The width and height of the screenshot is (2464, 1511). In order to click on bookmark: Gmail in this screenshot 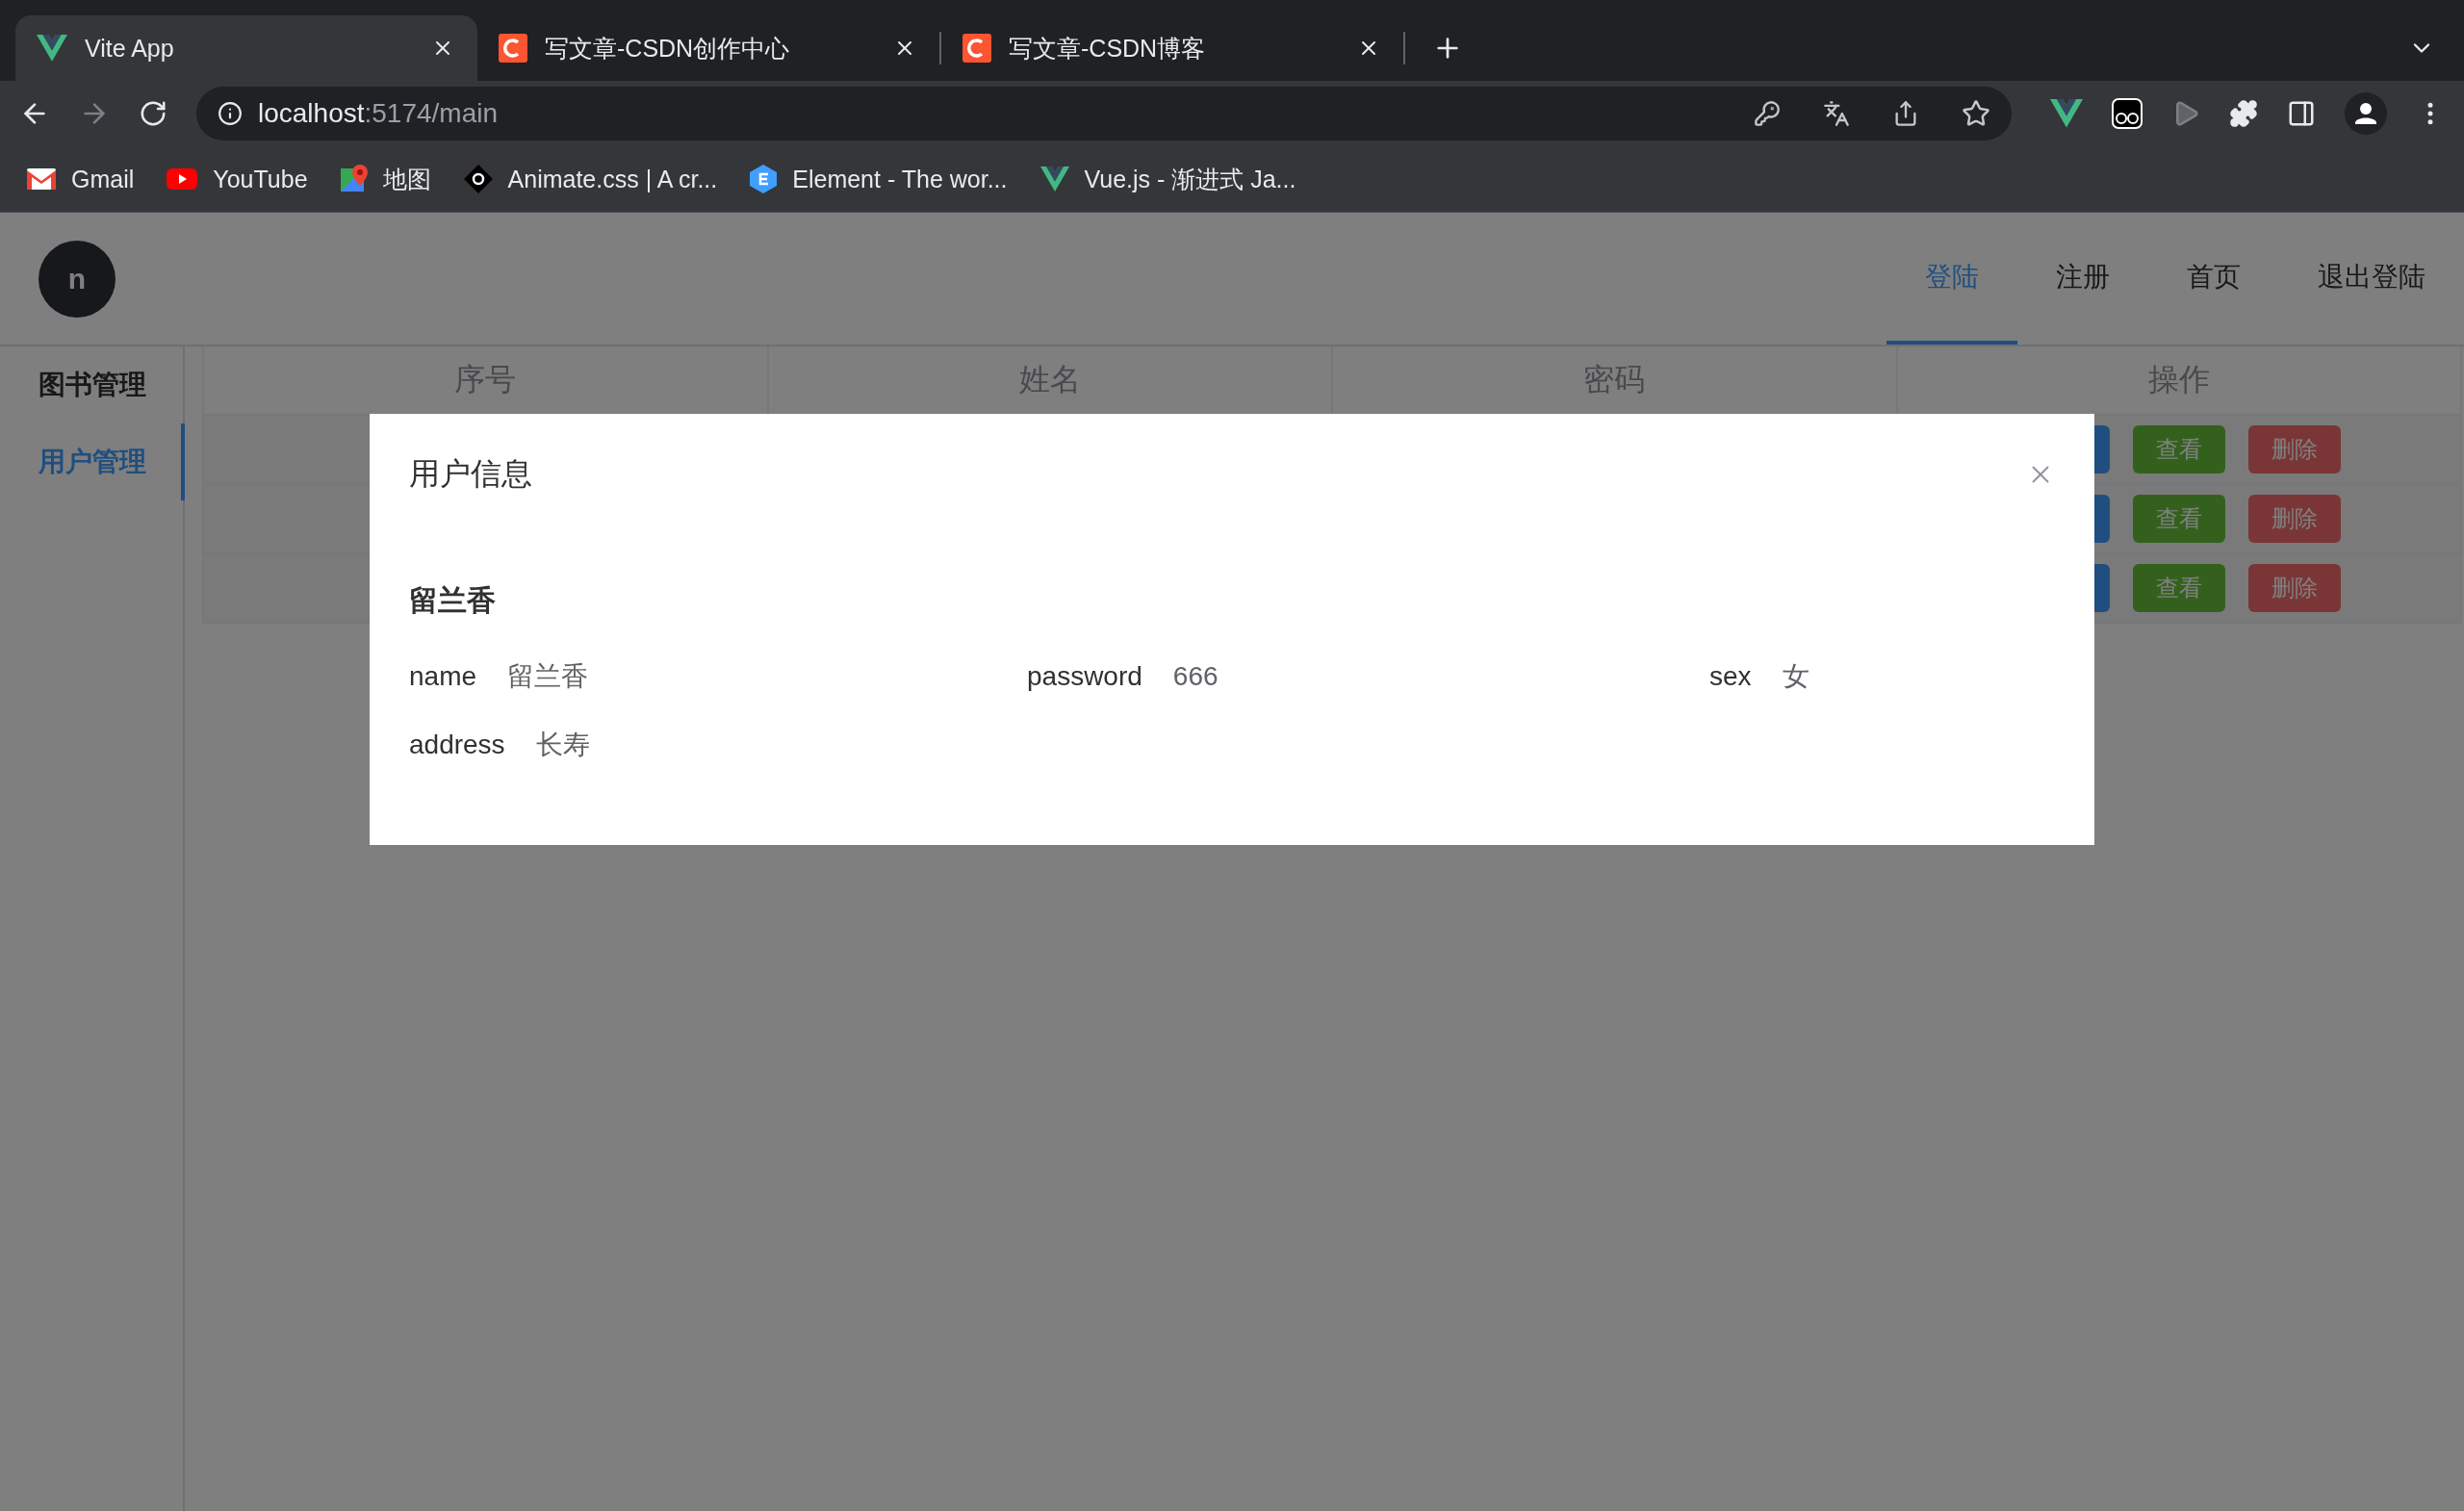, I will do `click(81, 179)`.